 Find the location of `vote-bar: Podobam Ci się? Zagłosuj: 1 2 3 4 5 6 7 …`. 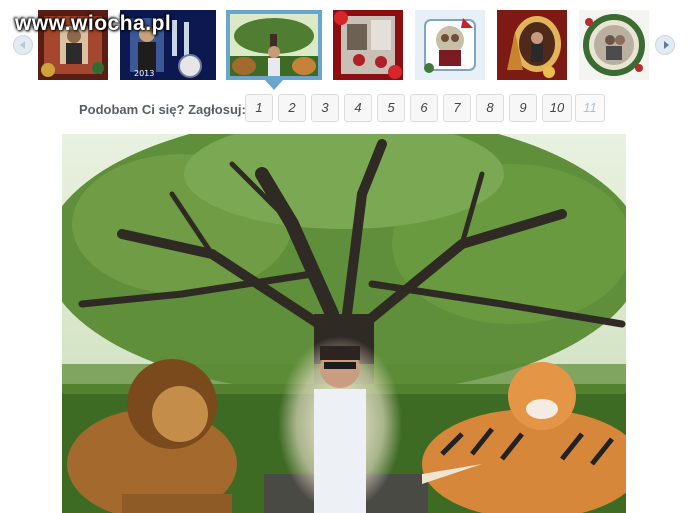

vote-bar: Podobam Ci się? Zagłosuj: 1 2 3 4 5 6 7 … is located at coordinates (345, 110).